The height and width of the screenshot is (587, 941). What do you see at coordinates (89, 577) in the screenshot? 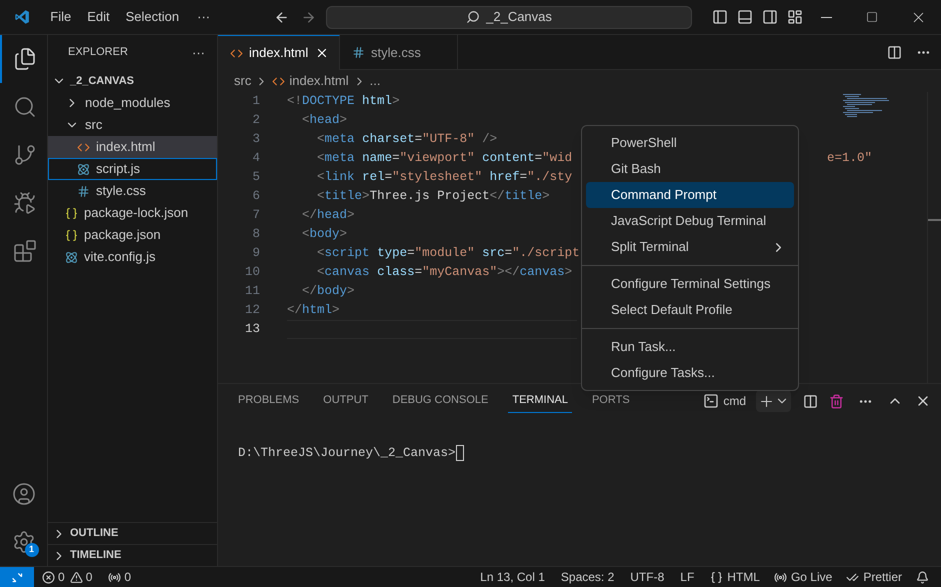
I see `warning-count: 0` at bounding box center [89, 577].